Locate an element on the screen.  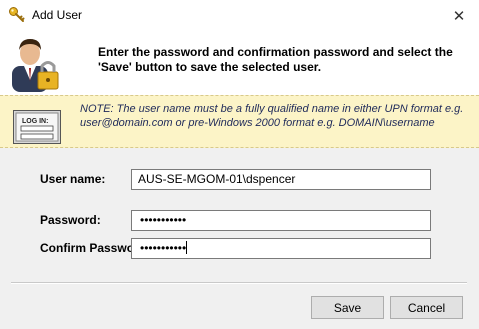
password-label: Password: is located at coordinates (70, 220).